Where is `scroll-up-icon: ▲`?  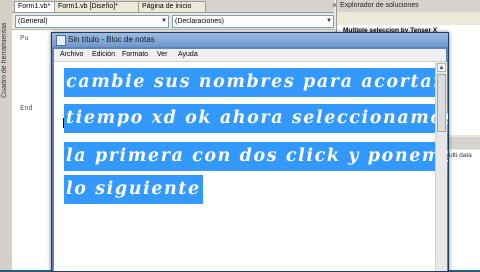
scroll-up-icon: ▲ is located at coordinates (441, 67).